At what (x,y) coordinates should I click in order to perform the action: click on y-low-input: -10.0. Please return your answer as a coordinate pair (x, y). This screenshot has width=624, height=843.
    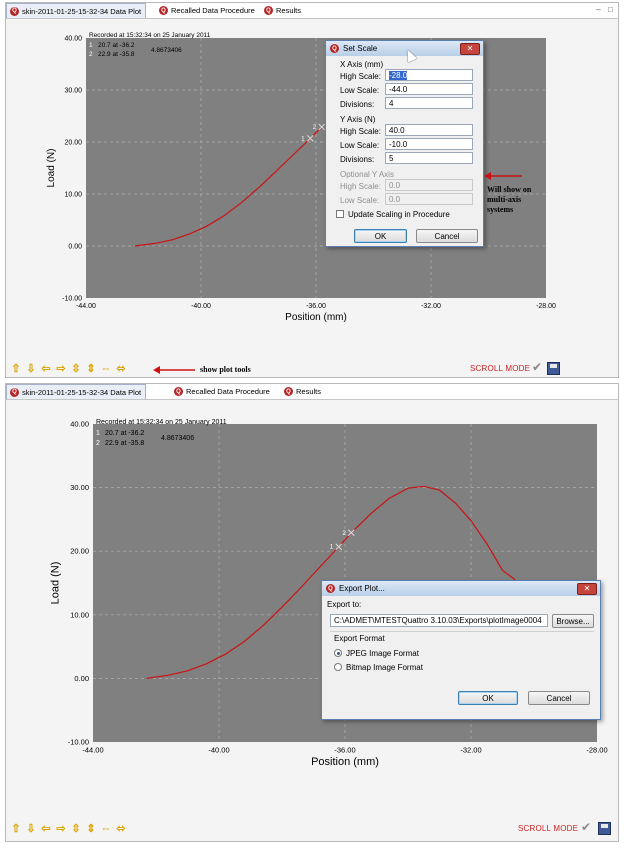
    Looking at the image, I should click on (429, 144).